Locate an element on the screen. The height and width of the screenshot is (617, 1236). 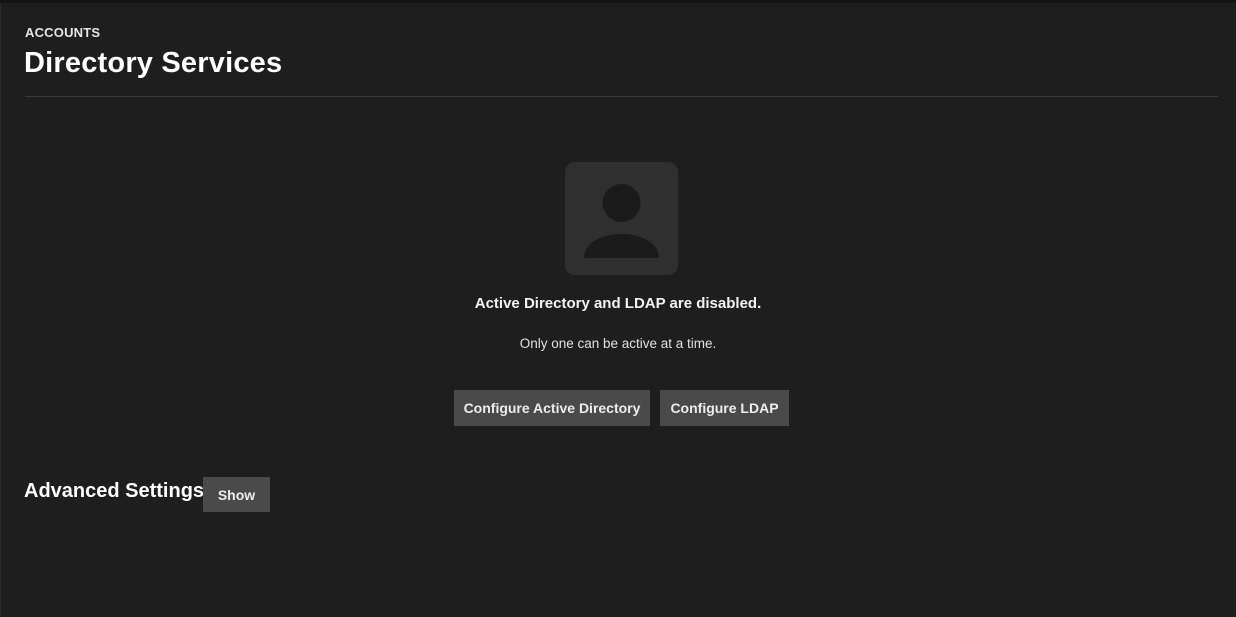
header-divider is located at coordinates (621, 96).